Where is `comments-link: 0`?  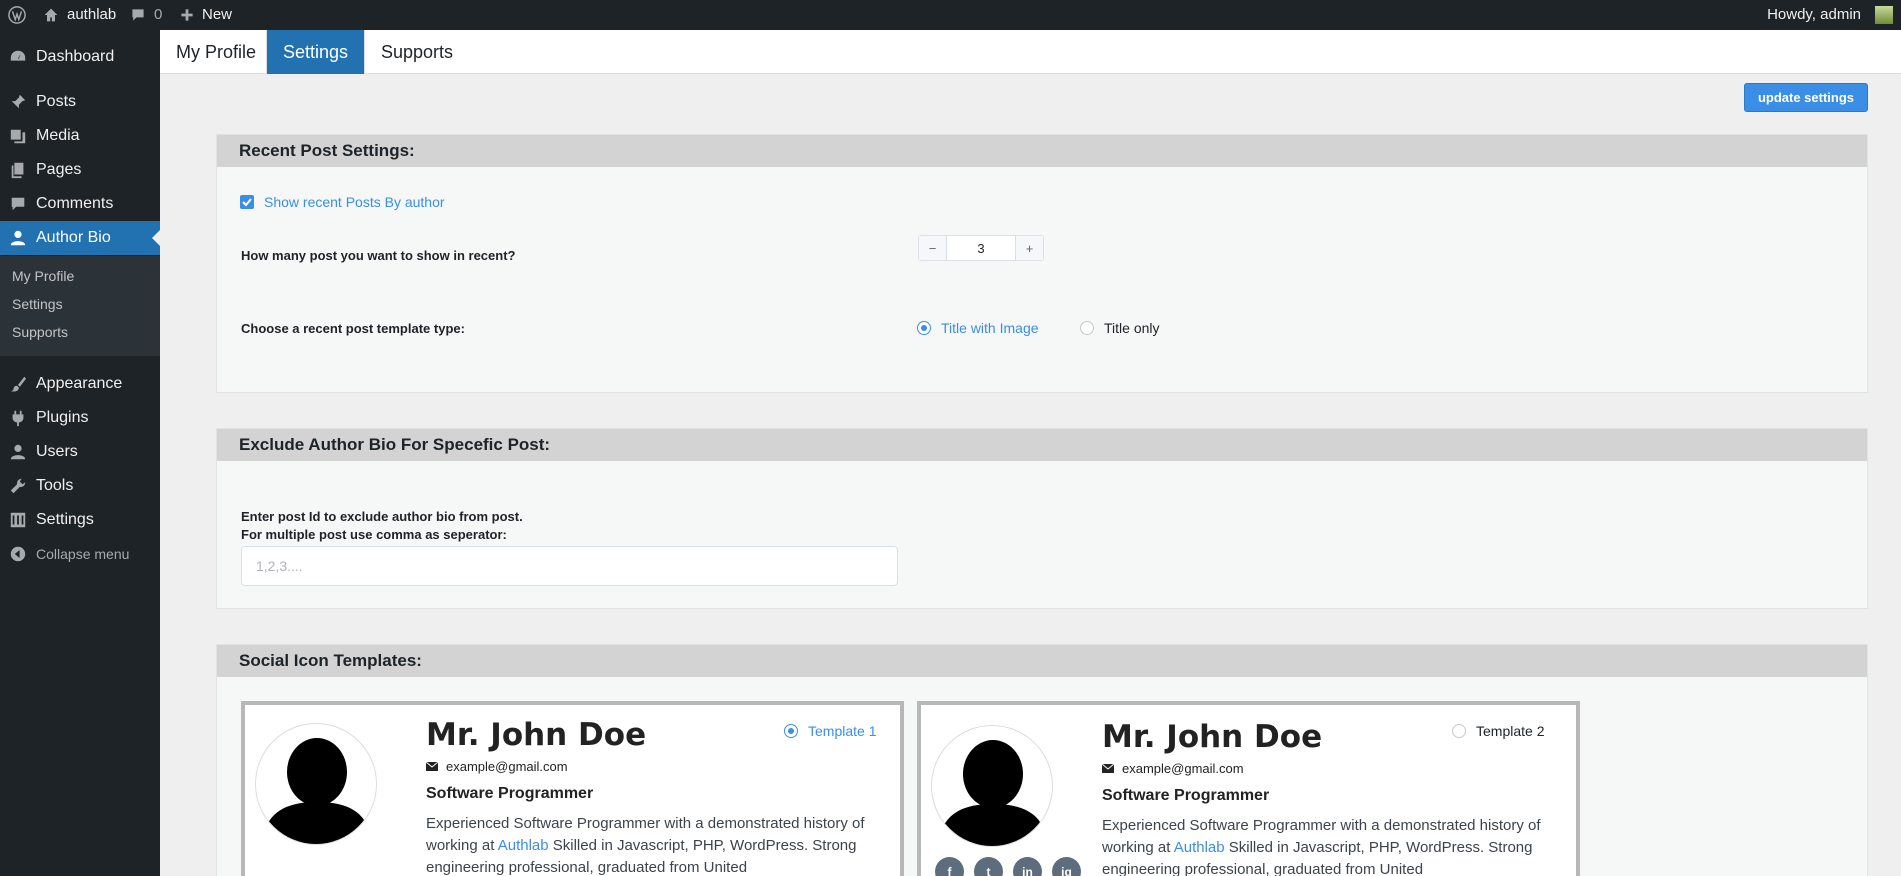
comments-link: 0 is located at coordinates (146, 15).